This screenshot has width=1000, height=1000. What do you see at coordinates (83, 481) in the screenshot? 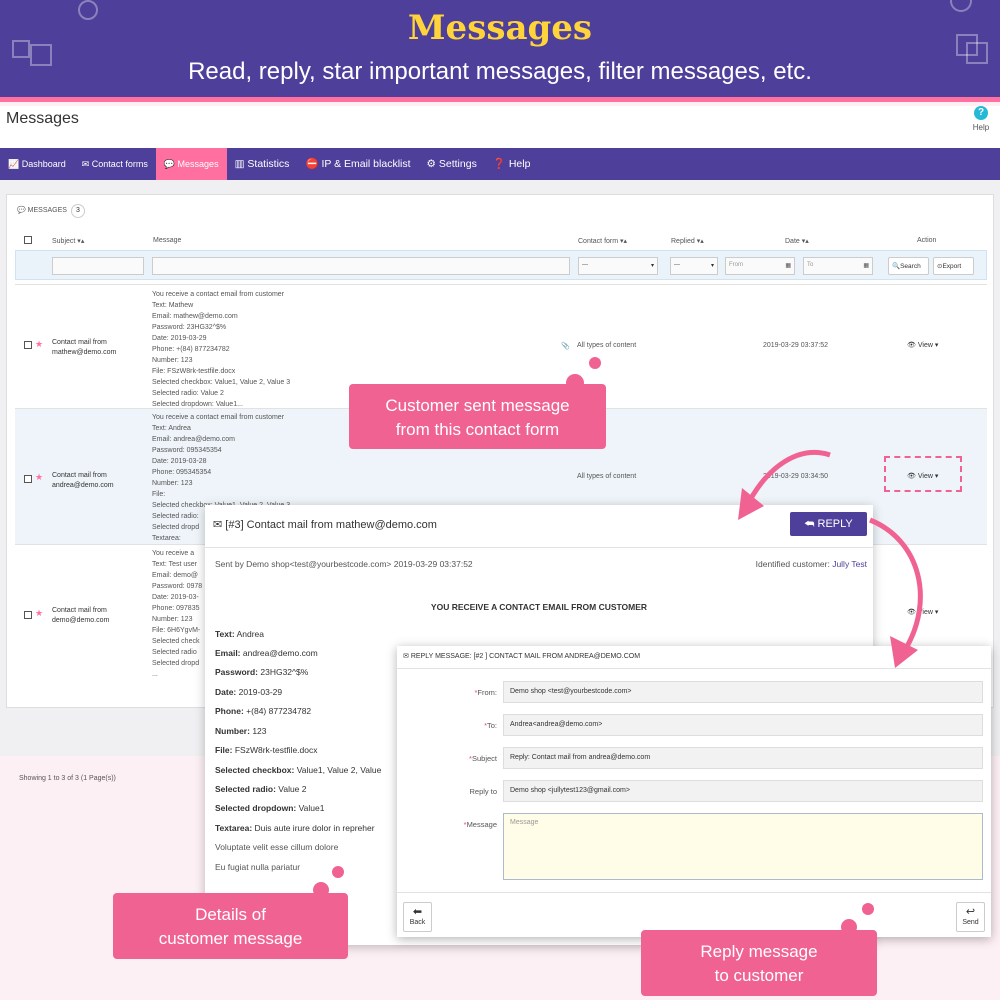
I see `row-subject: Contact mail from andrea@demo.com` at bounding box center [83, 481].